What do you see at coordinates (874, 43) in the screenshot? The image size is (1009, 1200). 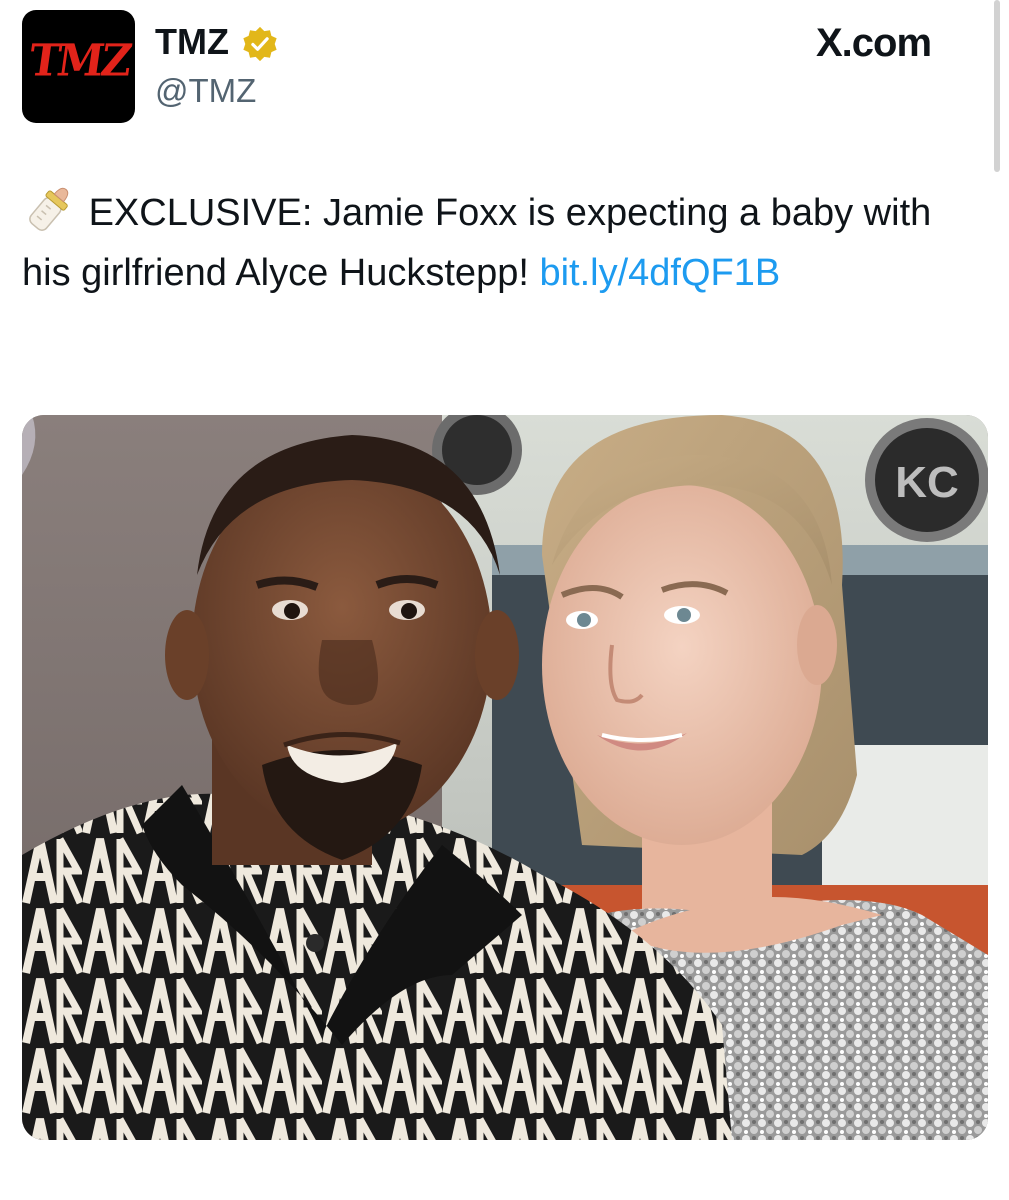 I see `site-label: X.com` at bounding box center [874, 43].